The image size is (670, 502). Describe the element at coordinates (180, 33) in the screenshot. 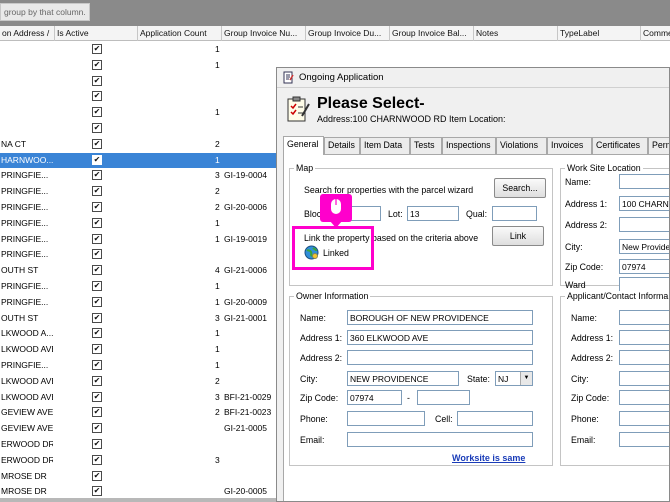

I see `col-header-application-count: Application Count` at that location.